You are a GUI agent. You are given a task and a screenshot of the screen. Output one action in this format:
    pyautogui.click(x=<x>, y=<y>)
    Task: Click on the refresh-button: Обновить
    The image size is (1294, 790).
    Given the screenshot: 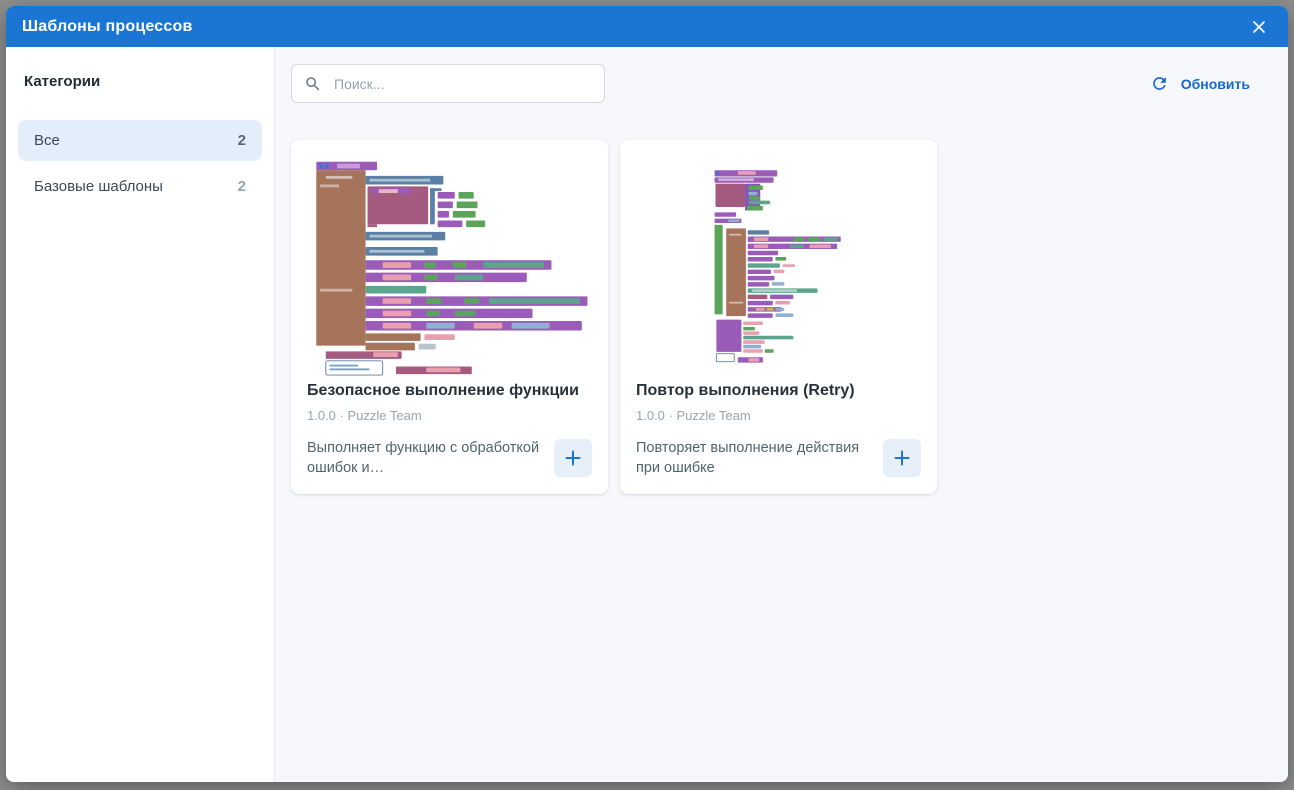 What is the action you would take?
    pyautogui.click(x=1200, y=83)
    